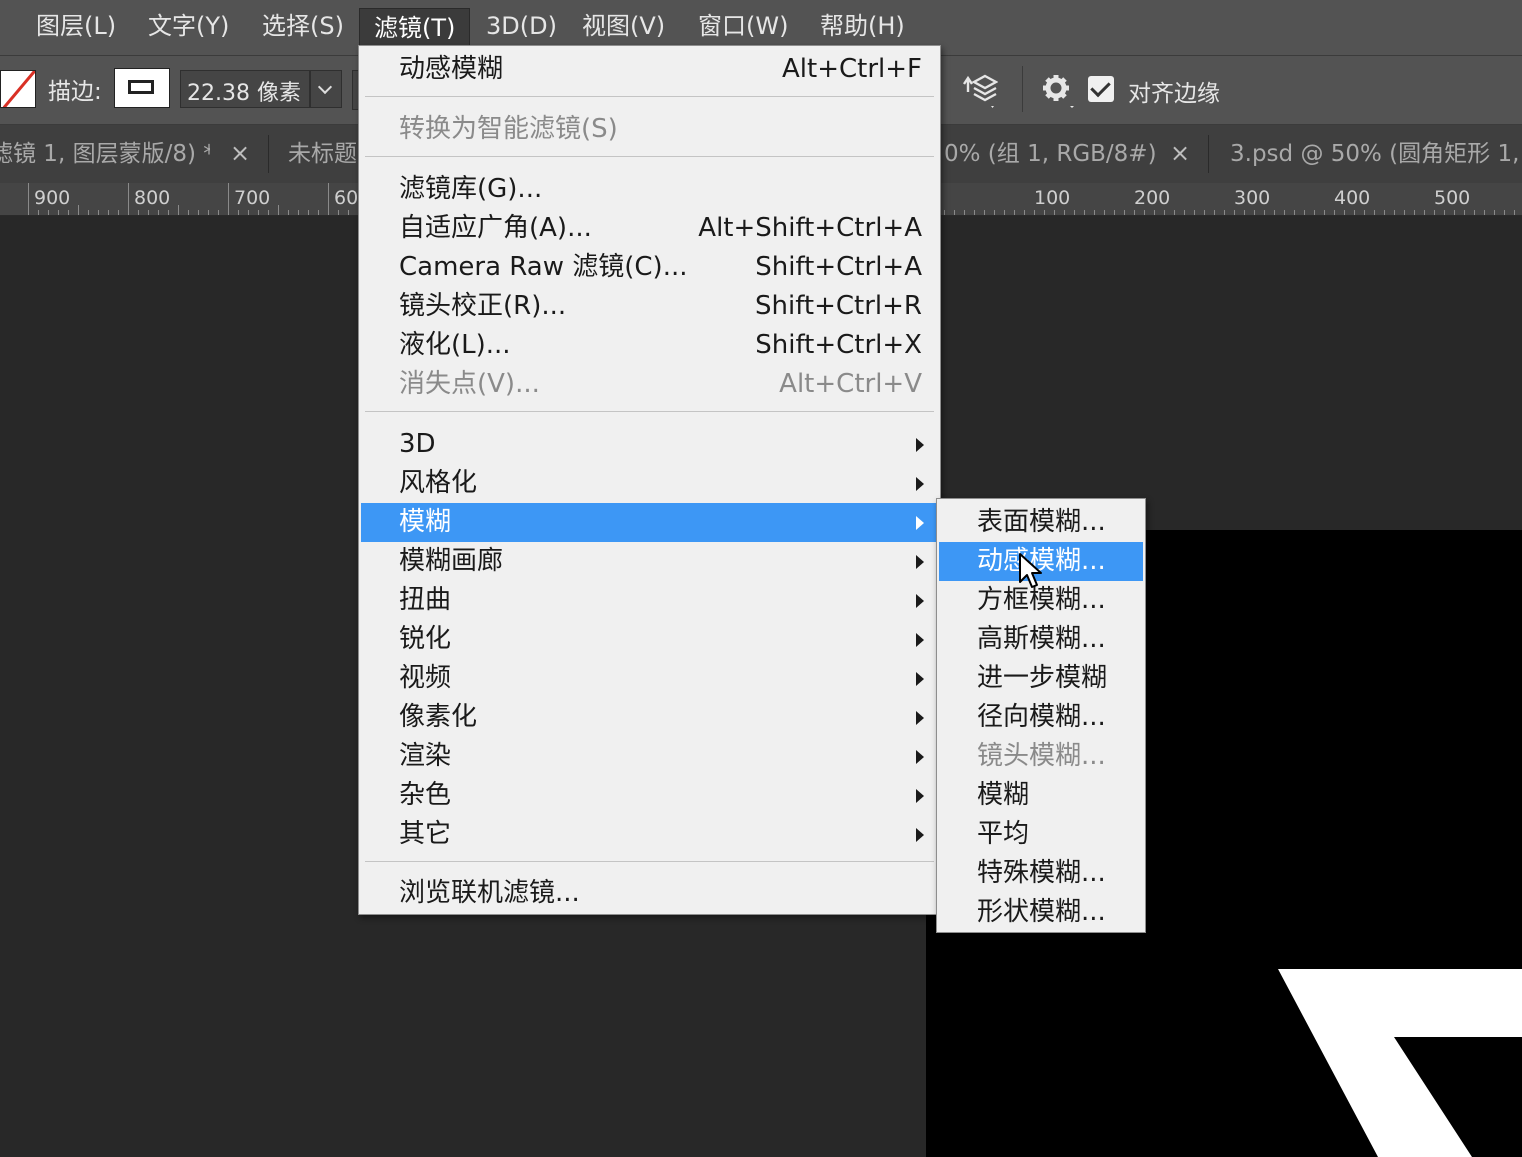 The image size is (1522, 1157). What do you see at coordinates (303, 27) in the screenshot?
I see `menu-select: 选择(S)` at bounding box center [303, 27].